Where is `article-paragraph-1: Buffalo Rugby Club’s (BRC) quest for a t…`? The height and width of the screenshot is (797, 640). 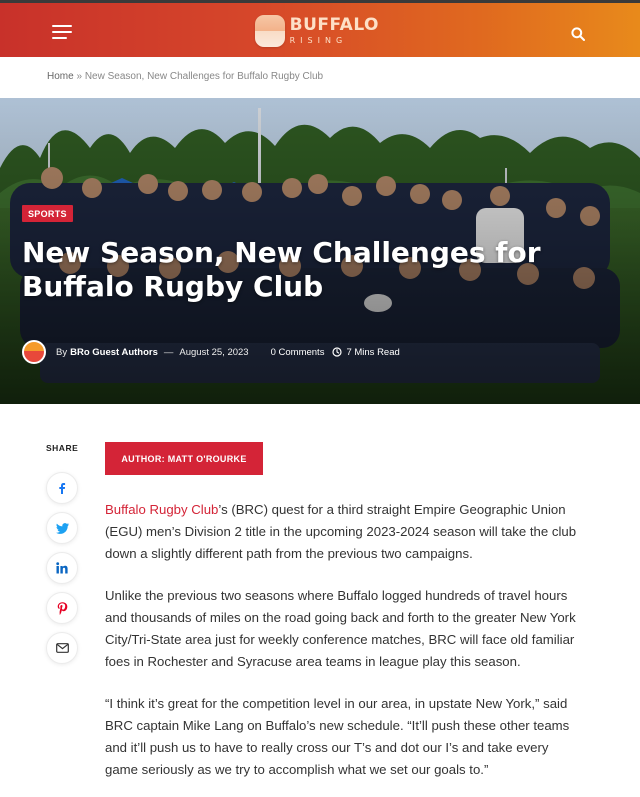 article-paragraph-1: Buffalo Rugby Club’s (BRC) quest for a t… is located at coordinates (341, 531).